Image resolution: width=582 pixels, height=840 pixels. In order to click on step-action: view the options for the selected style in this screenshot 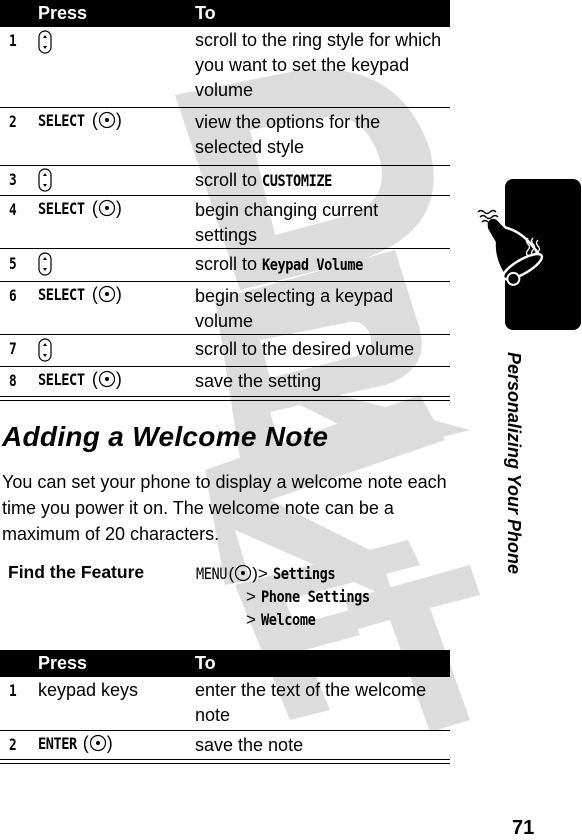, I will do `click(288, 134)`.